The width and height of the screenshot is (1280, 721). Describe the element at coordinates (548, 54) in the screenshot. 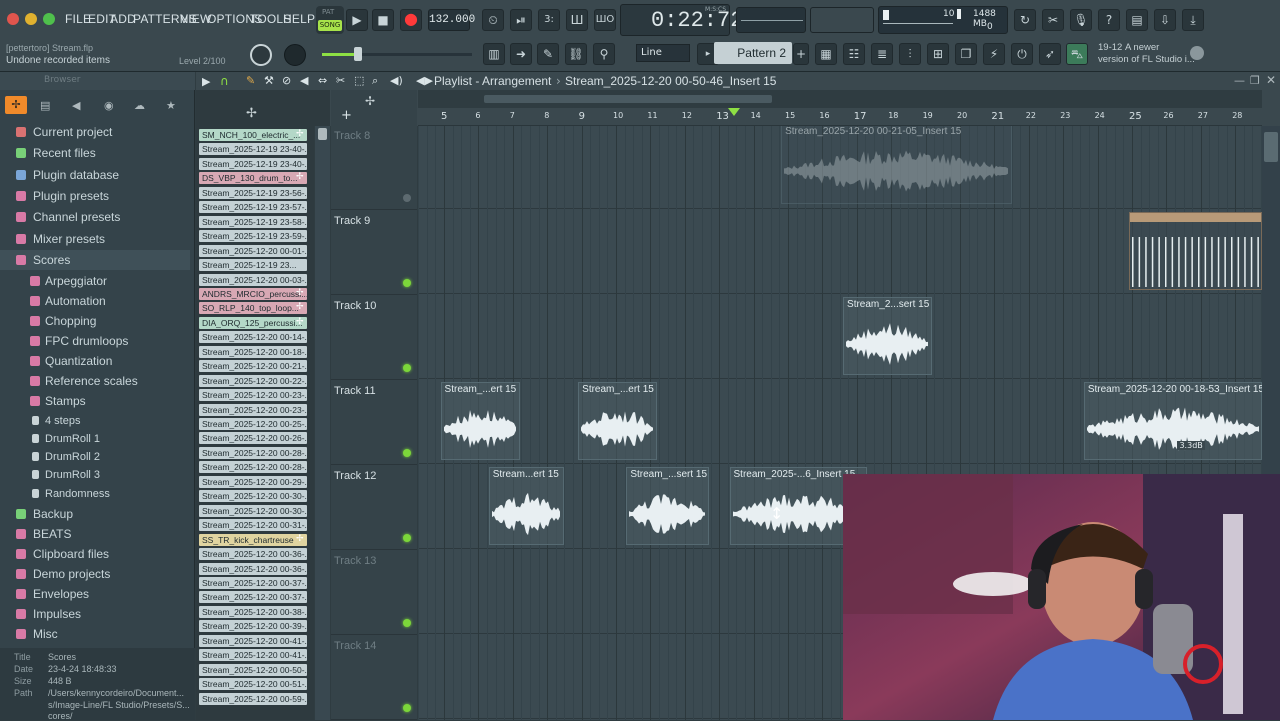

I see `pencil-icon: ✎` at that location.